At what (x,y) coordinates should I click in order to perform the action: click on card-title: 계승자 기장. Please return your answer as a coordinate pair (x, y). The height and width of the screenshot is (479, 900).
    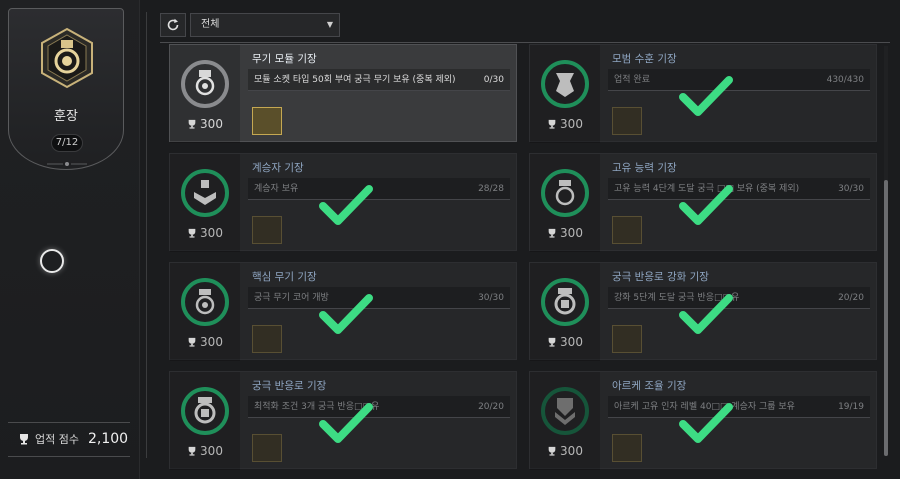
    Looking at the image, I should click on (278, 168).